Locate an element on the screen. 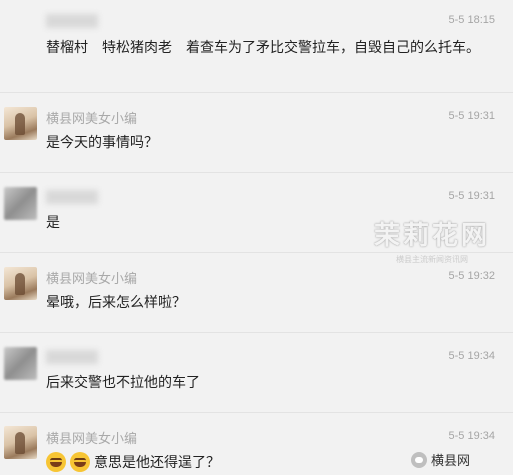  message-text: 后来交警也不拉他的车了 is located at coordinates (123, 383).